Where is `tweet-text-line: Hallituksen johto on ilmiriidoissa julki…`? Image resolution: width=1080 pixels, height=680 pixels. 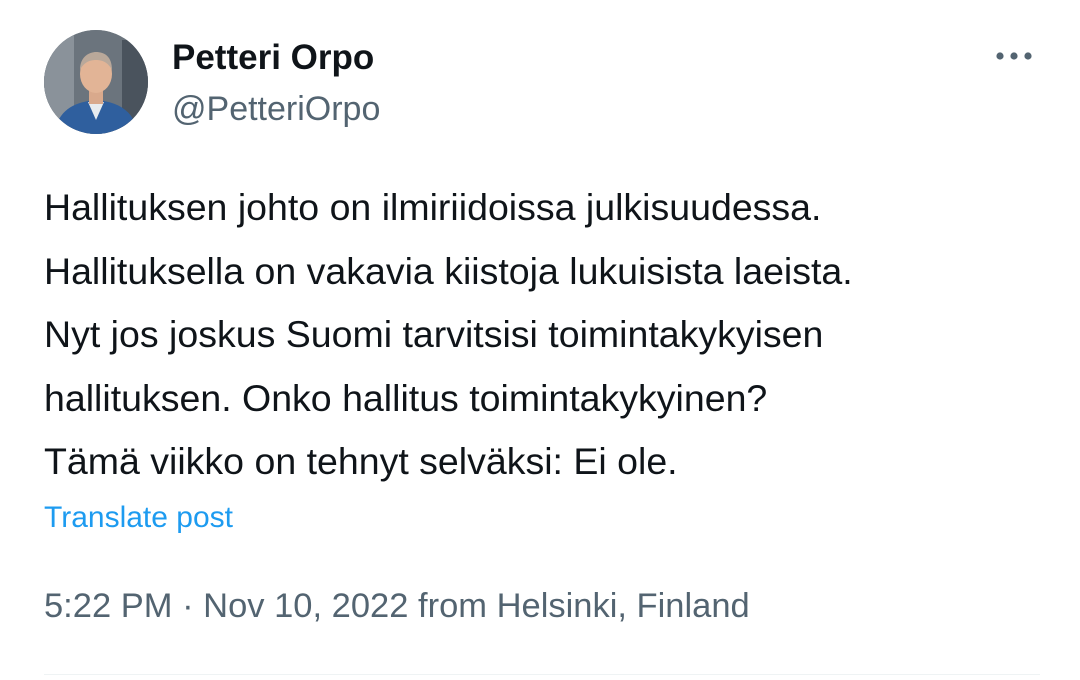 tweet-text-line: Hallituksen johto on ilmiriidoissa julki… is located at coordinates (433, 207).